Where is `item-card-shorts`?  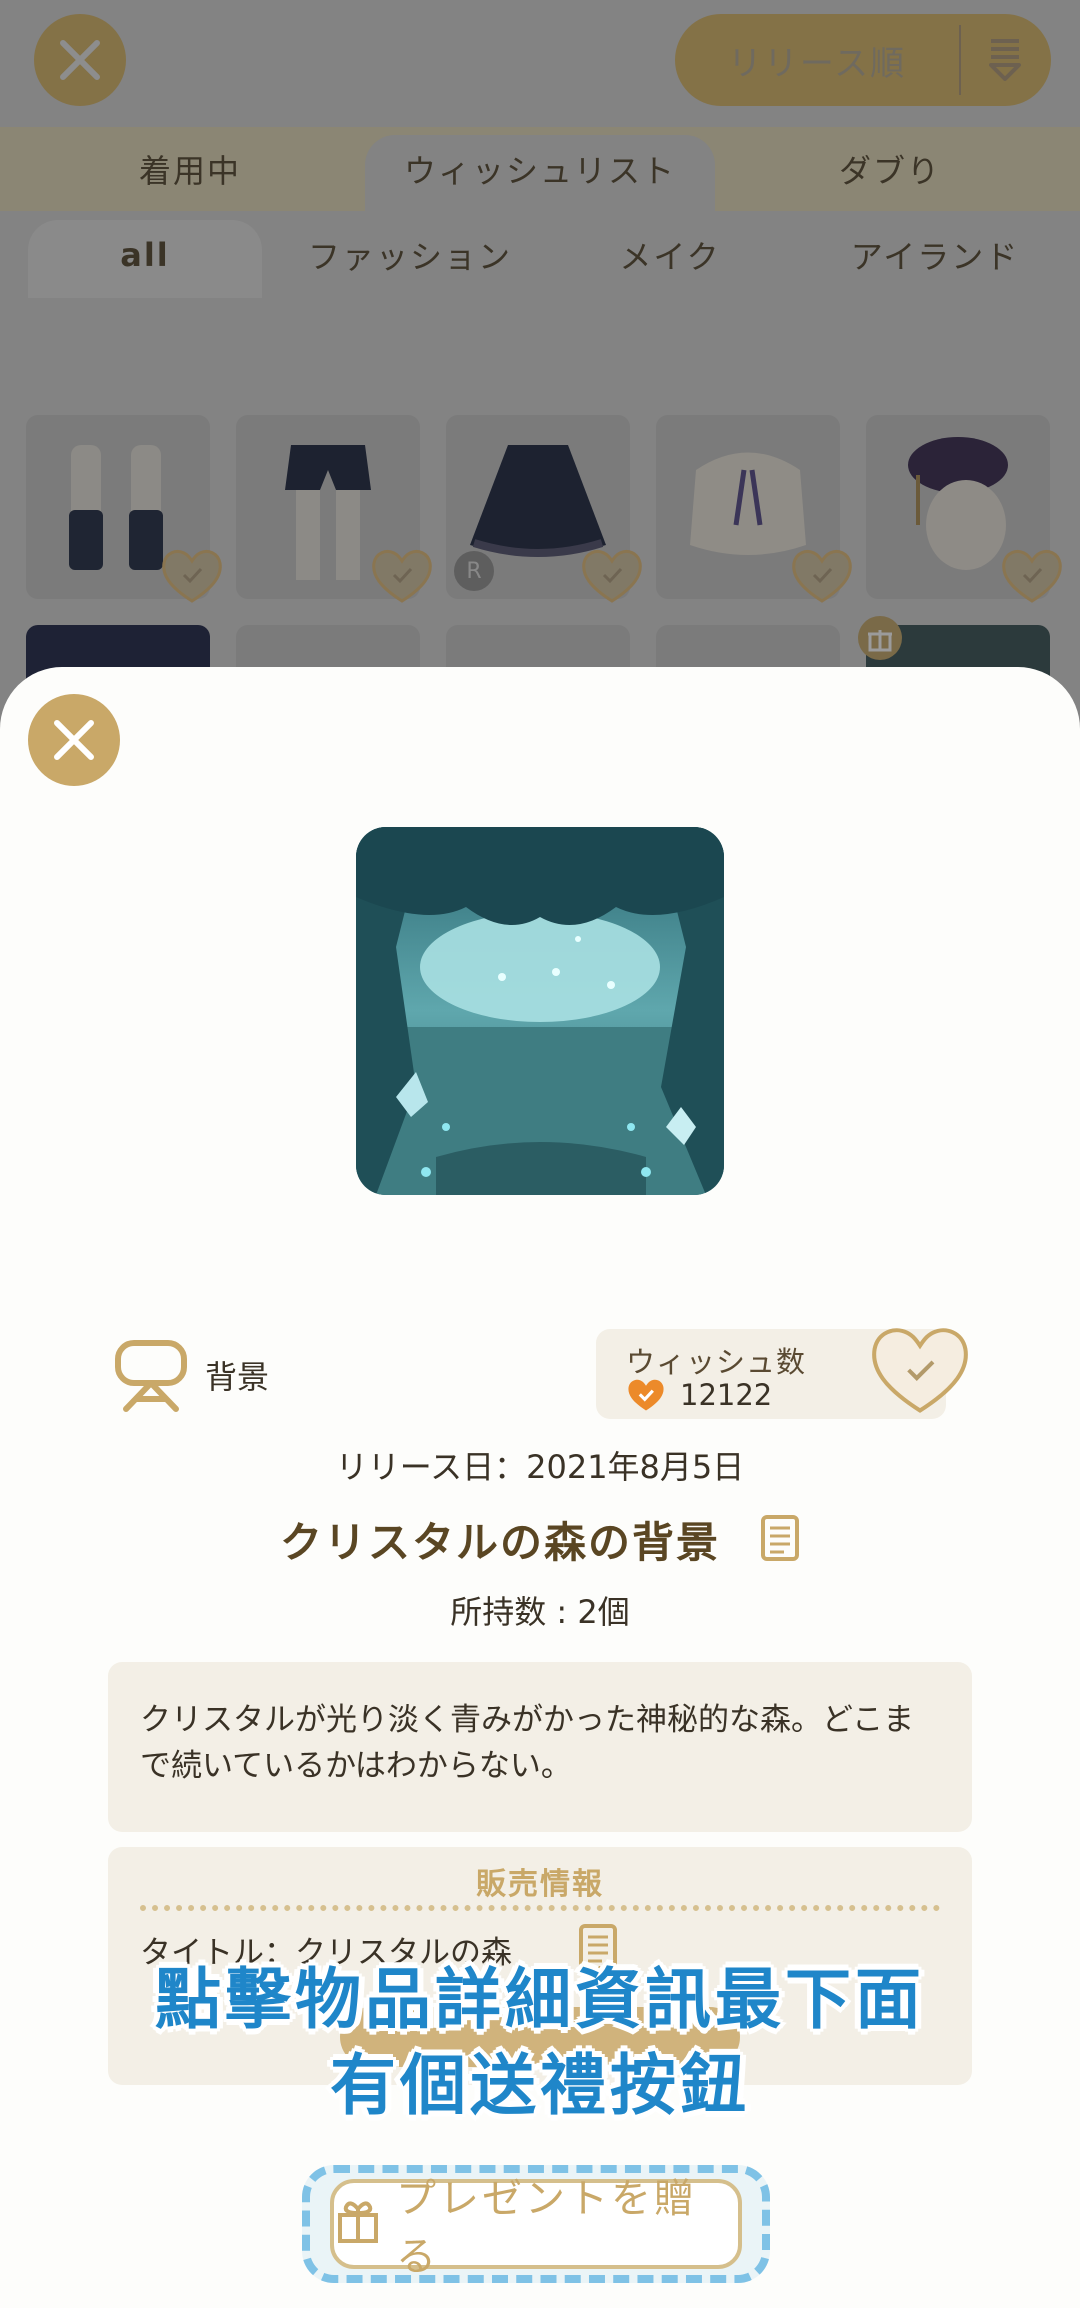
item-card-shorts is located at coordinates (334, 509).